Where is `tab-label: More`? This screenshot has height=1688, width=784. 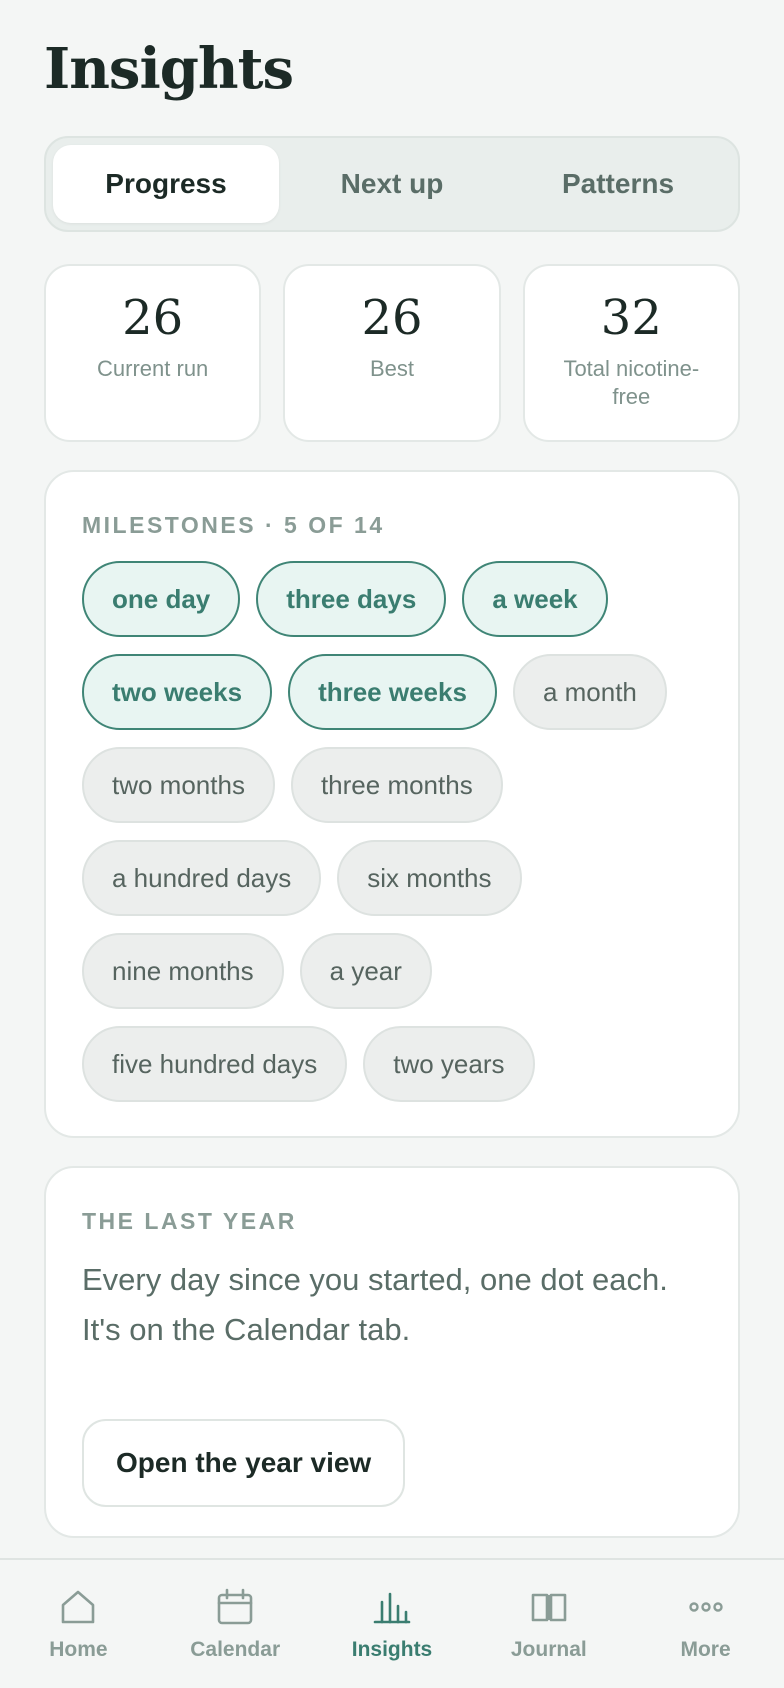
tab-label: More is located at coordinates (705, 1649).